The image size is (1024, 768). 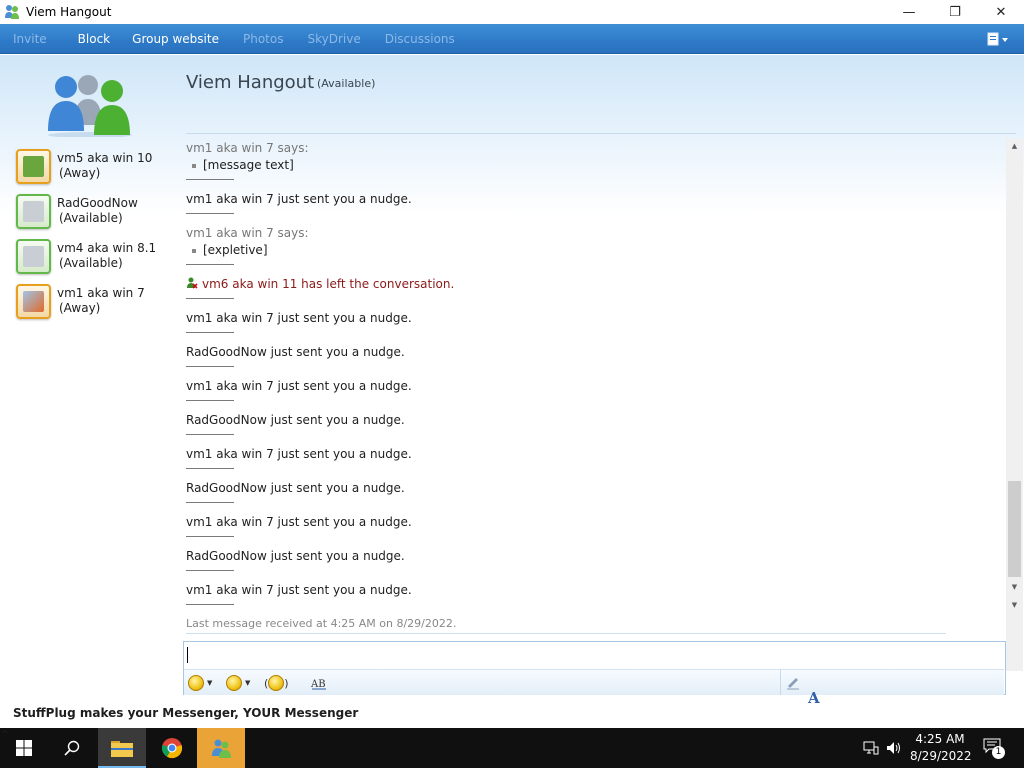 I want to click on contact-name: RadGoodNow, so click(x=97, y=203).